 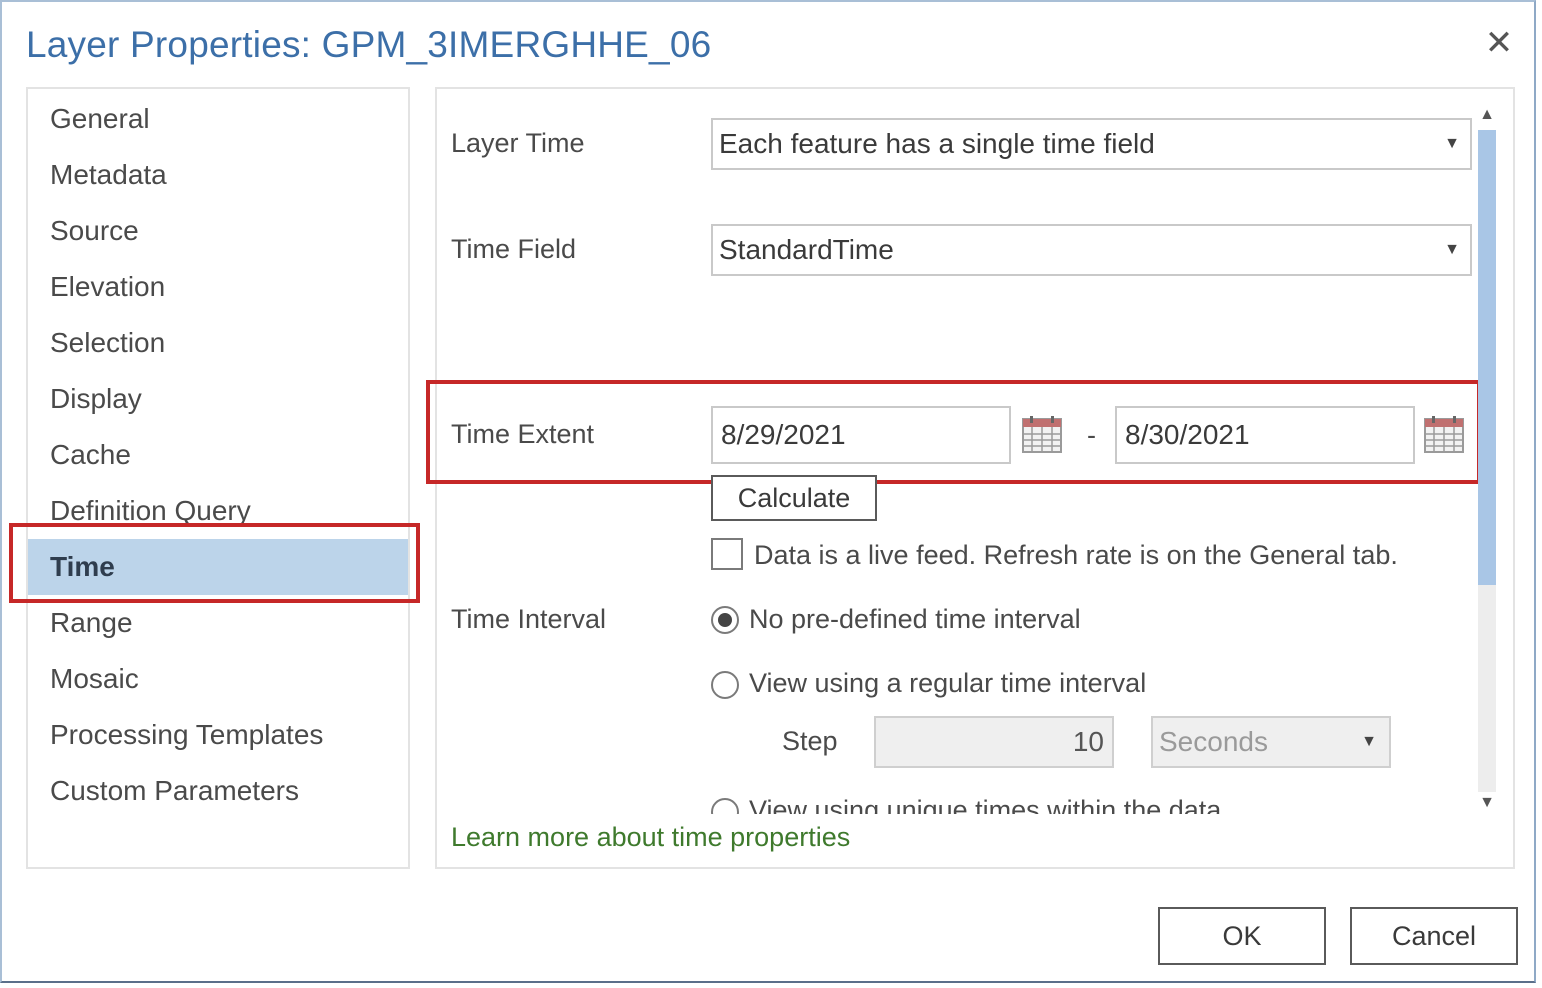 I want to click on dialog-title: Layer Properties: GPM_3IMERGHHE_06, so click(x=369, y=44).